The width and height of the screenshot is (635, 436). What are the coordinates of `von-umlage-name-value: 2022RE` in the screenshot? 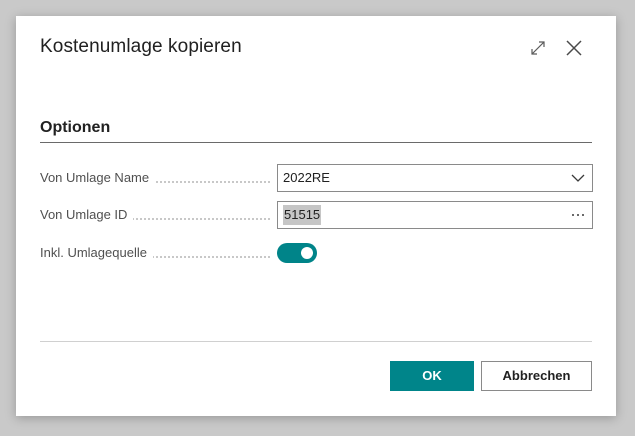 It's located at (306, 177).